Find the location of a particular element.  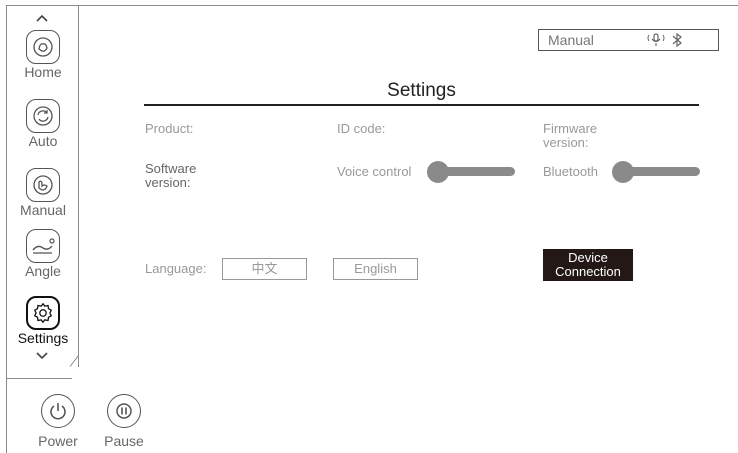

firmware-version-label: Firmware version: is located at coordinates (570, 135).